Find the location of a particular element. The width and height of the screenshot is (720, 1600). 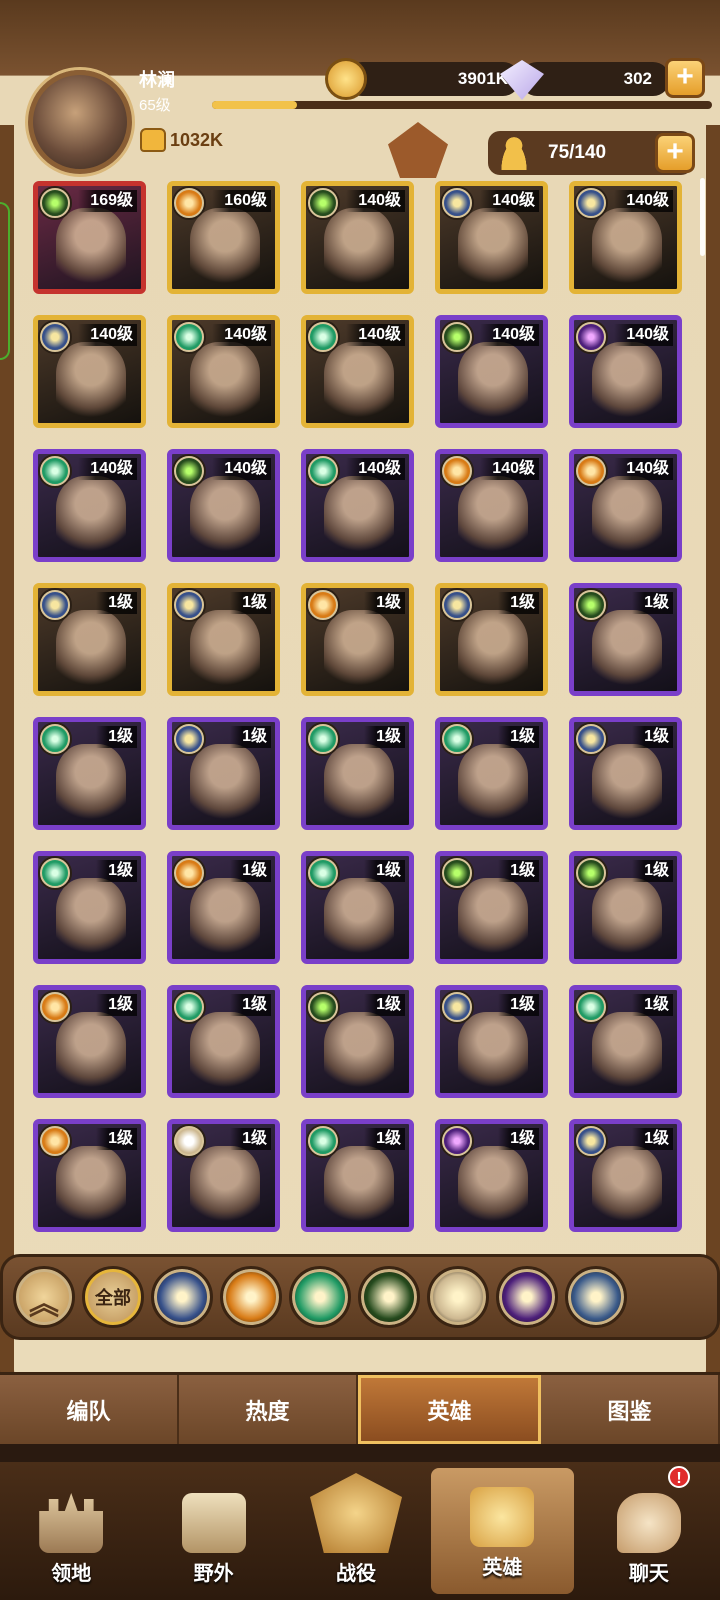

nav-label: 战役 is located at coordinates (356, 1574).